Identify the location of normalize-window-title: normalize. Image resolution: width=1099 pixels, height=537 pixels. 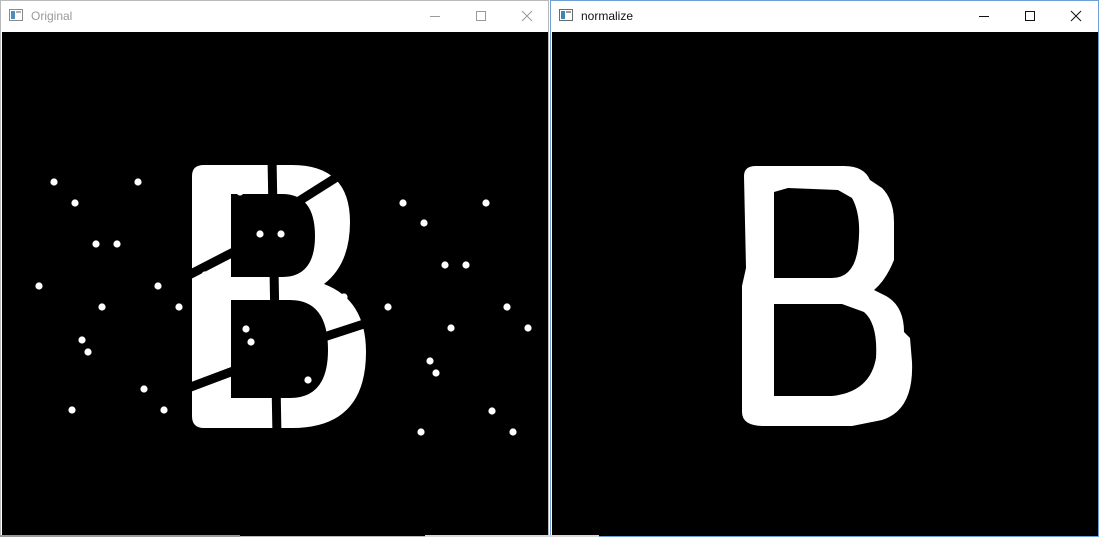
(607, 16).